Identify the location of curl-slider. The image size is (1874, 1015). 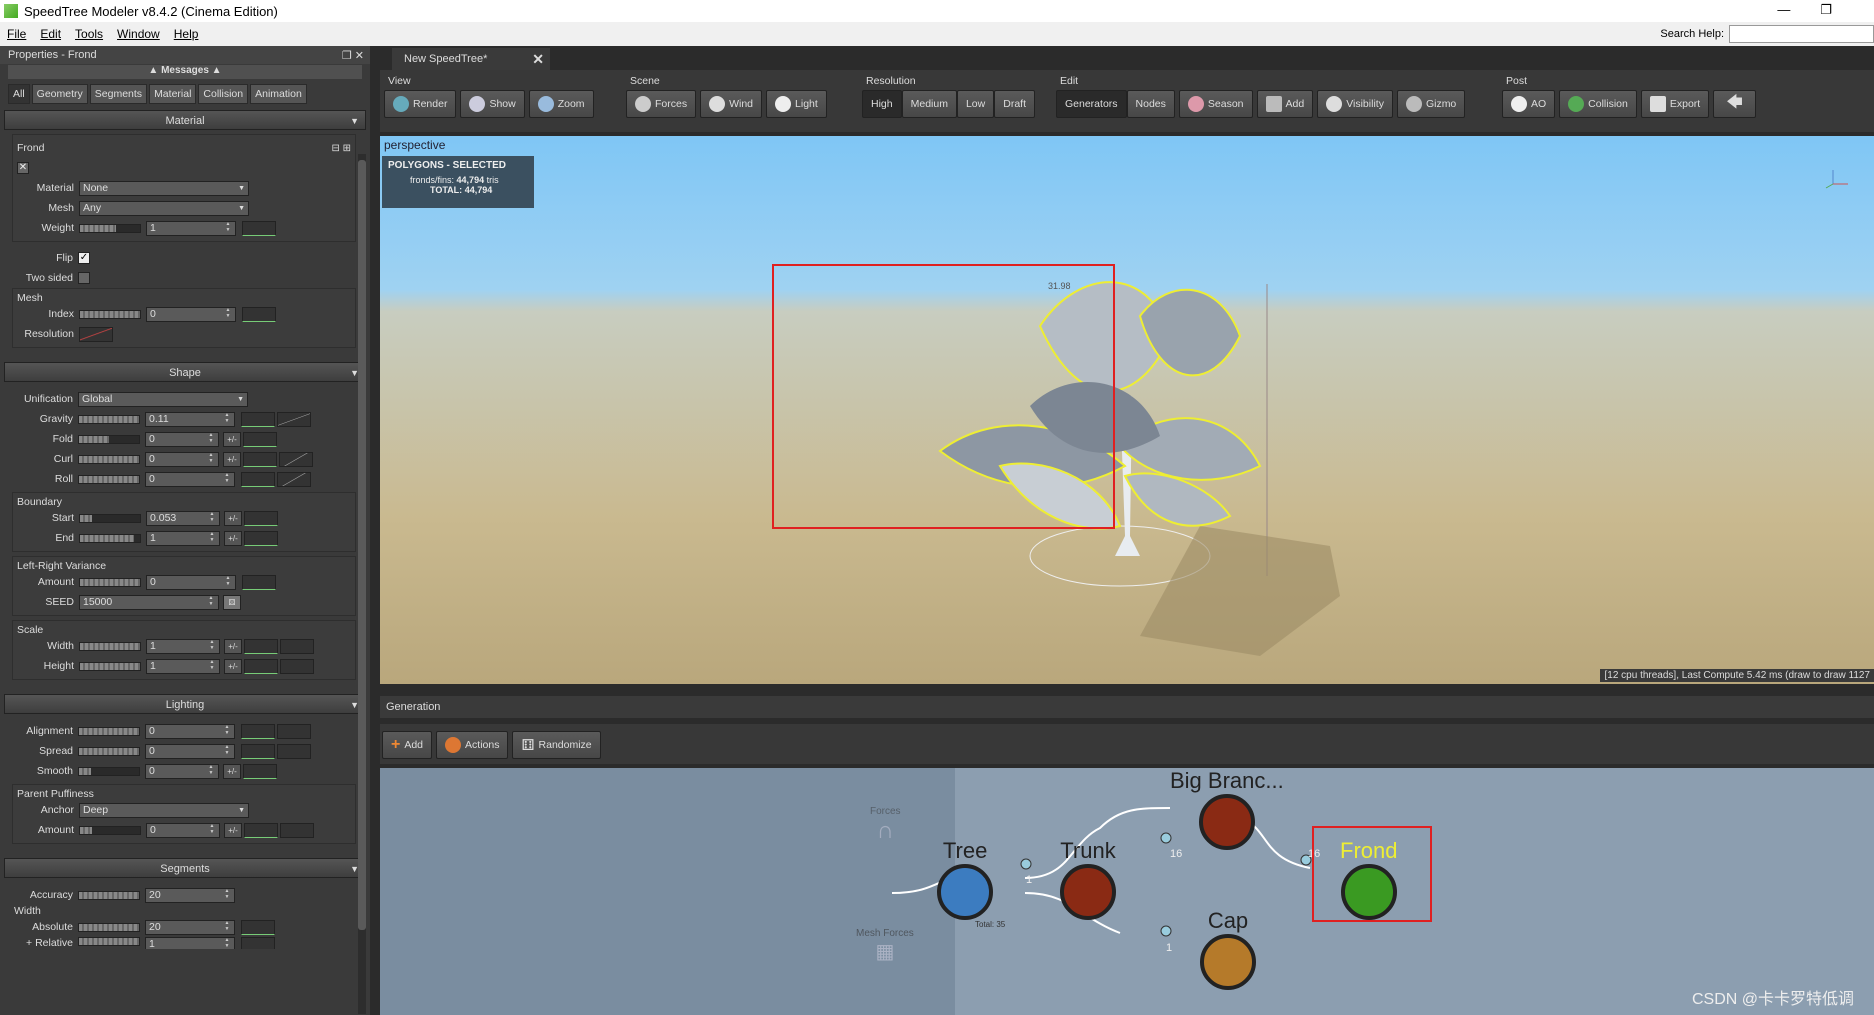
(109, 459).